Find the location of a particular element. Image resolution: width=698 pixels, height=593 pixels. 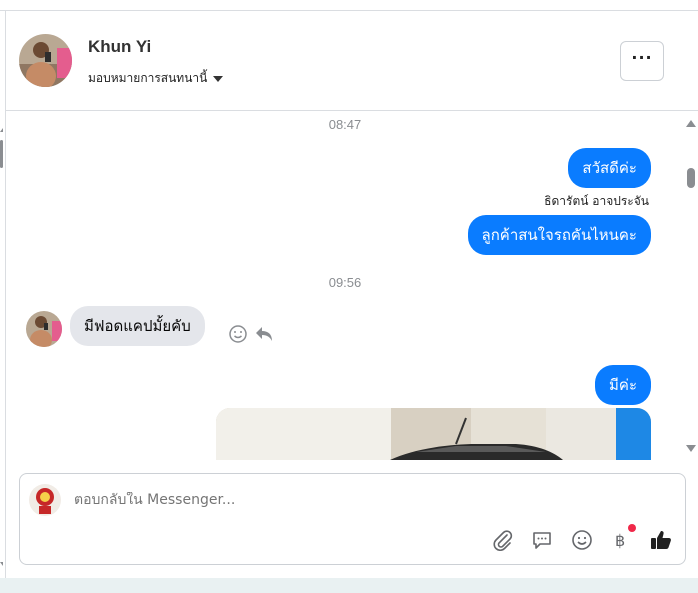

timestamp: 09:56 is located at coordinates (345, 282).